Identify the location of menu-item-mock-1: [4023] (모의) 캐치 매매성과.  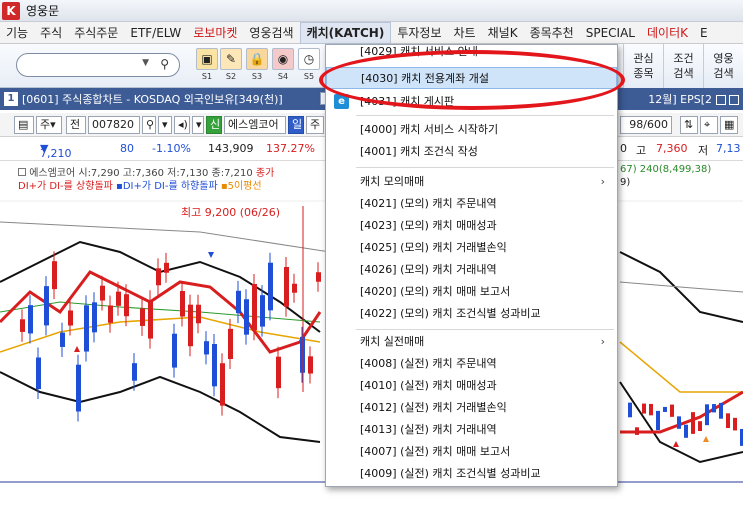
(471, 226).